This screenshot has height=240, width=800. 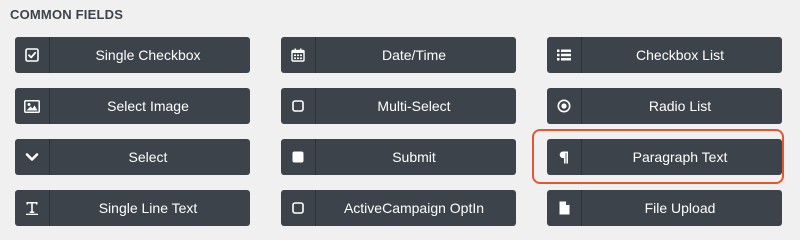 What do you see at coordinates (148, 55) in the screenshot?
I see `field-label: Single Checkbox` at bounding box center [148, 55].